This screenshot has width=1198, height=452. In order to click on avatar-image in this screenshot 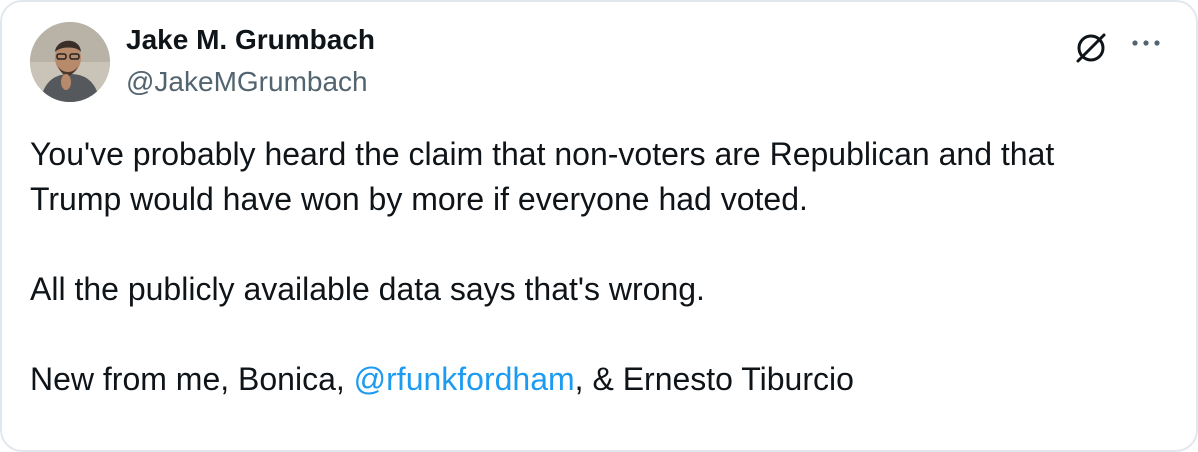, I will do `click(70, 62)`.